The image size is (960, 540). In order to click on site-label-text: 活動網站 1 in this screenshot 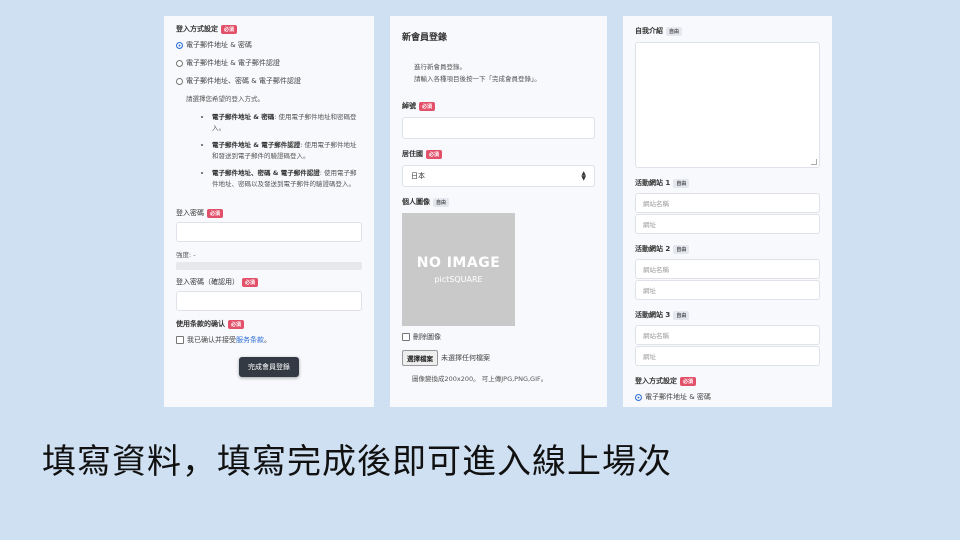, I will do `click(653, 183)`.